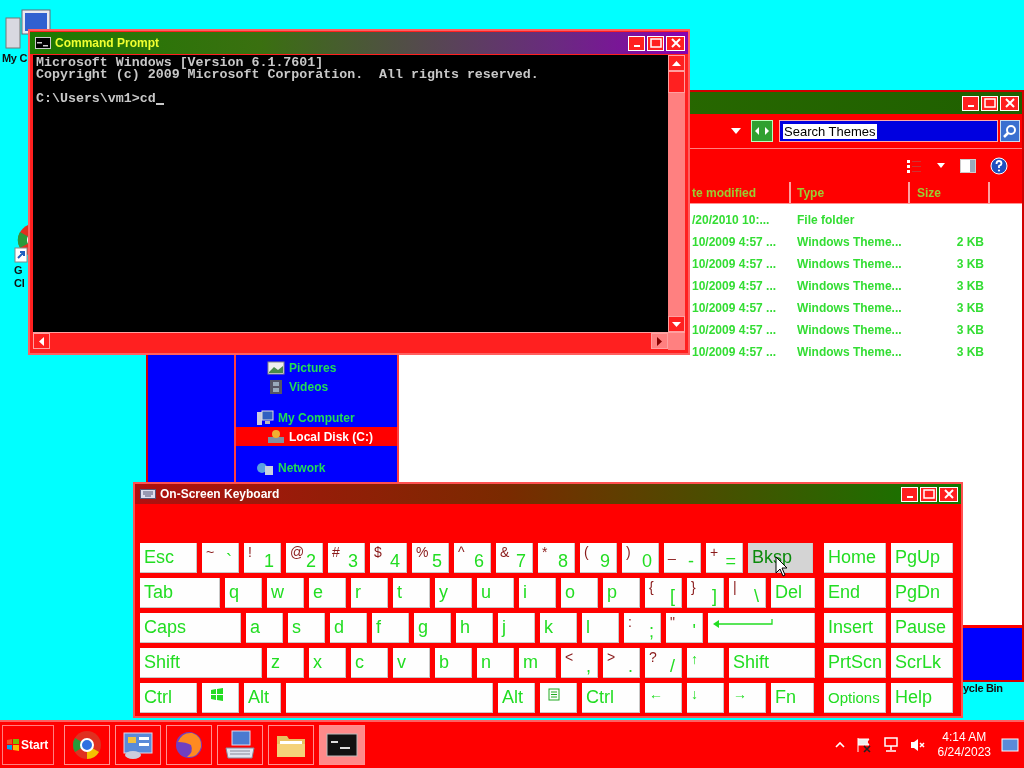 Image resolution: width=1024 pixels, height=768 pixels. What do you see at coordinates (579, 593) in the screenshot?
I see `keyboard-key: o` at bounding box center [579, 593].